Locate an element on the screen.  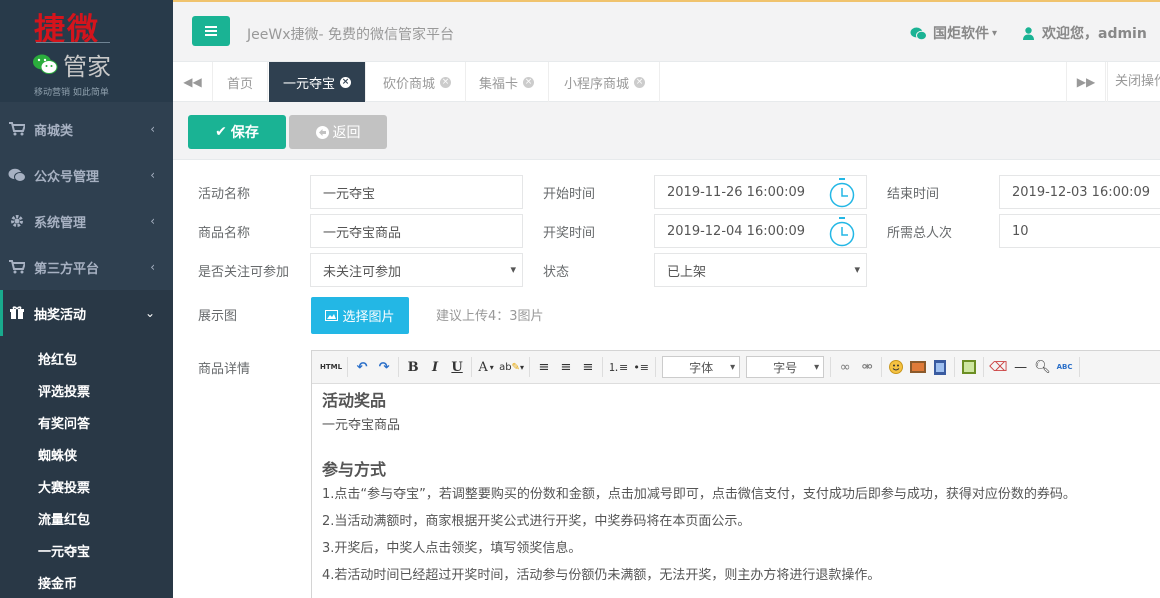
underline-icon: U is located at coordinates (457, 367).